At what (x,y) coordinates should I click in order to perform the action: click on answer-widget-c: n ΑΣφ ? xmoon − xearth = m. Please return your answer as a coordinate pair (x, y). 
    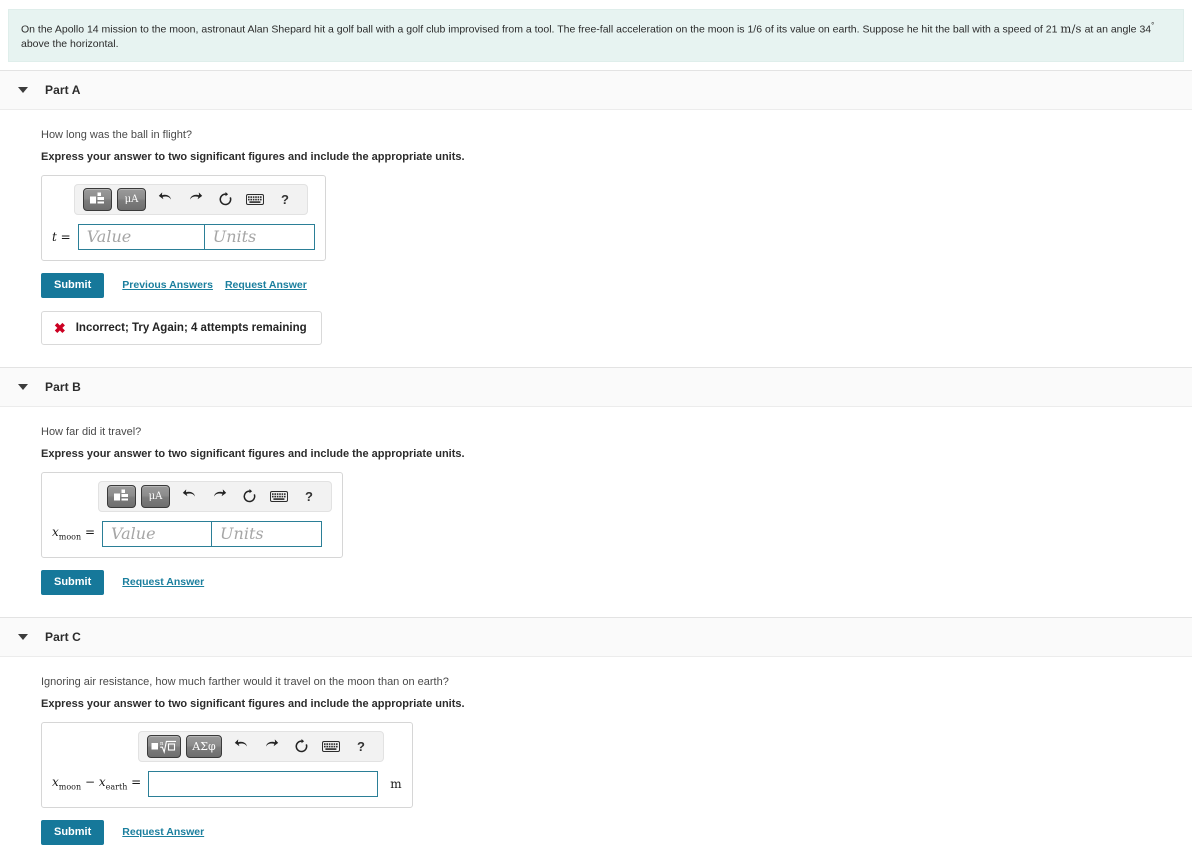
    Looking at the image, I should click on (227, 764).